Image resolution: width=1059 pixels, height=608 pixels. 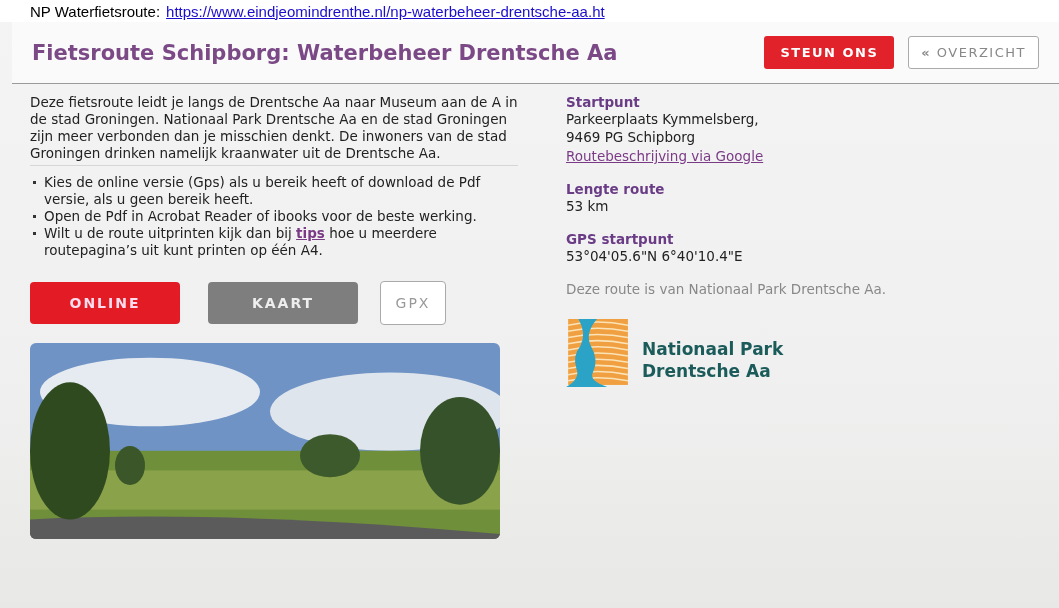 What do you see at coordinates (588, 206) in the screenshot?
I see `detail-value: 53 km` at bounding box center [588, 206].